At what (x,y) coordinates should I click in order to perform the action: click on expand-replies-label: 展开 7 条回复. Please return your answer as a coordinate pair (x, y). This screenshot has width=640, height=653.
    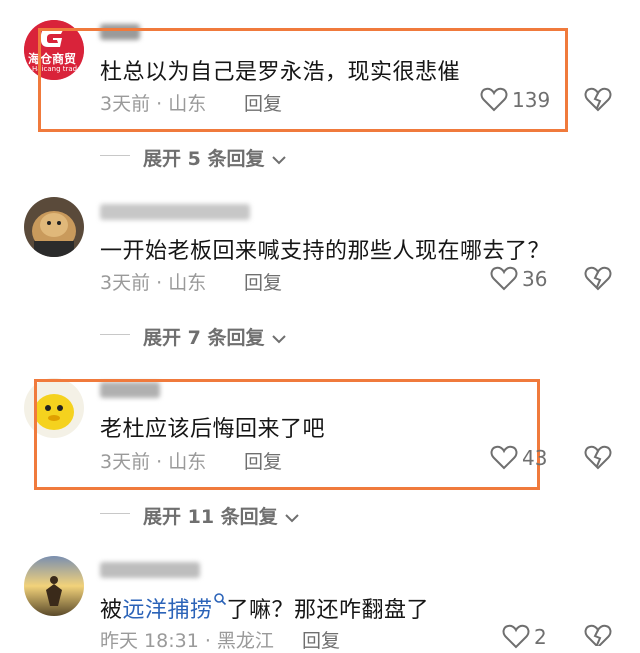
    Looking at the image, I should click on (204, 338).